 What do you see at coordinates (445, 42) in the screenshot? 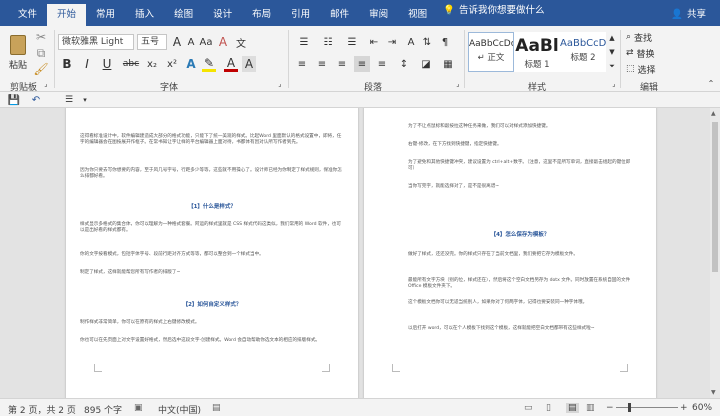
I see `show-marks-icon: ¶` at bounding box center [445, 42].